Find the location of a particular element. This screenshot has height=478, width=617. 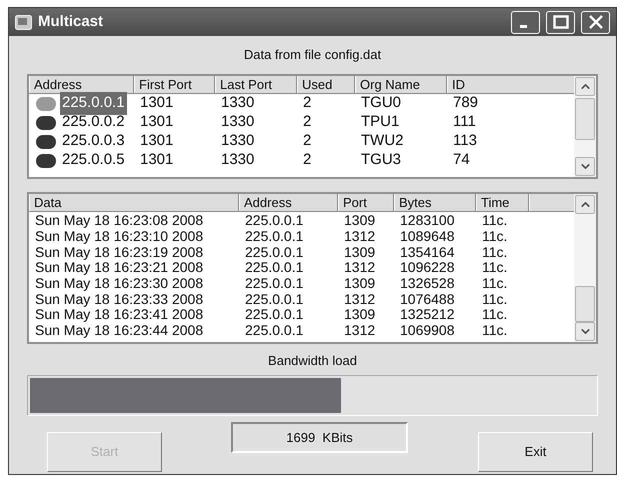

table-cell-text: Sun May 18 16:23:19 2008 is located at coordinates (119, 252).